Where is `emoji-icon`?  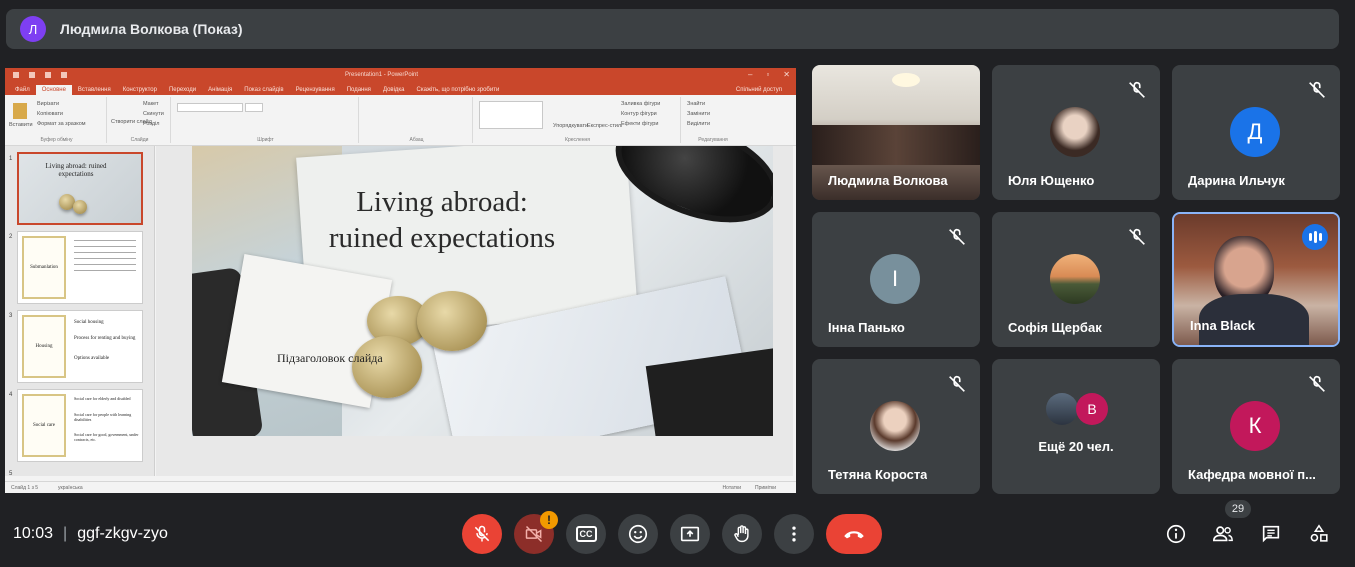
emoji-icon is located at coordinates (638, 534).